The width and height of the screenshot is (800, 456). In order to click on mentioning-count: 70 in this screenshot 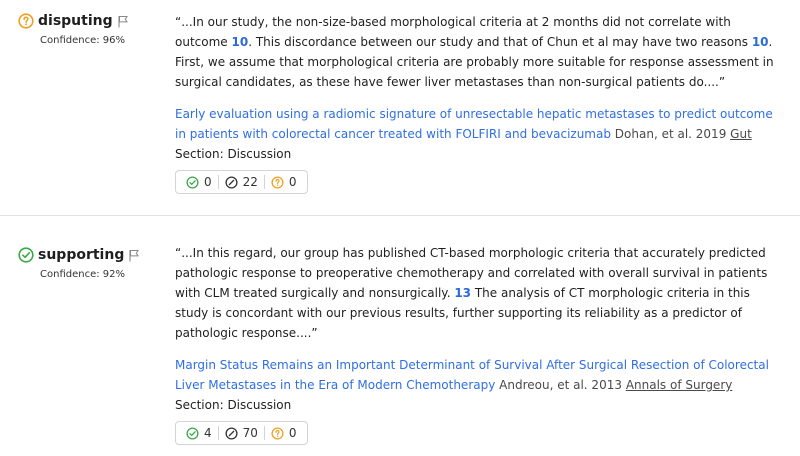, I will do `click(250, 433)`.